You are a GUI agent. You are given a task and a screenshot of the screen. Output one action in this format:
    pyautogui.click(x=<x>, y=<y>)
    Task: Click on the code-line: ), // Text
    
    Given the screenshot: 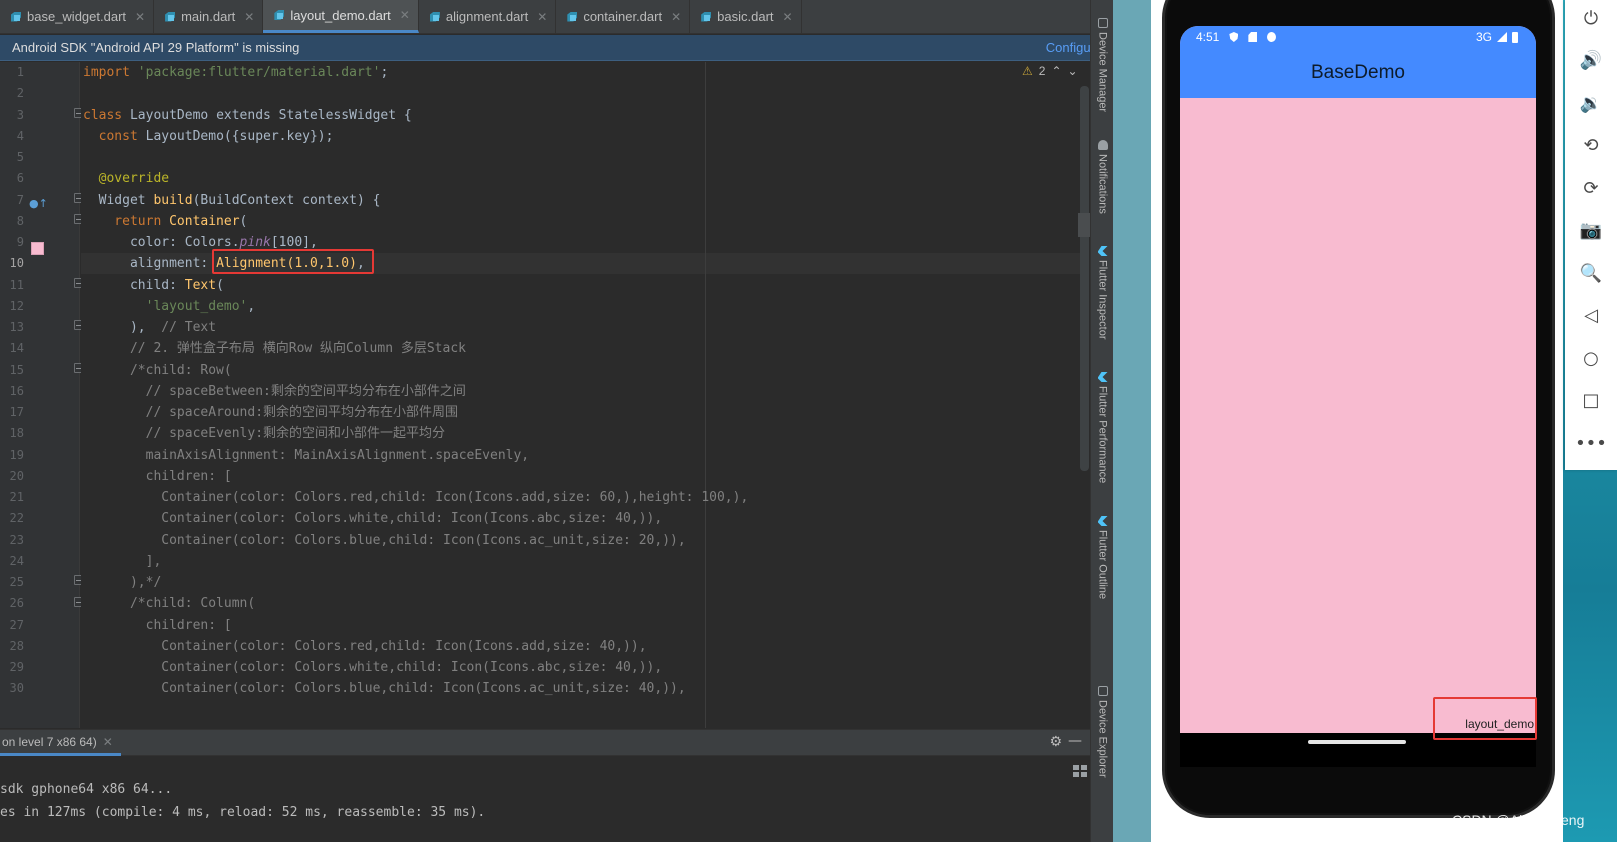 What is the action you would take?
    pyautogui.click(x=149, y=327)
    